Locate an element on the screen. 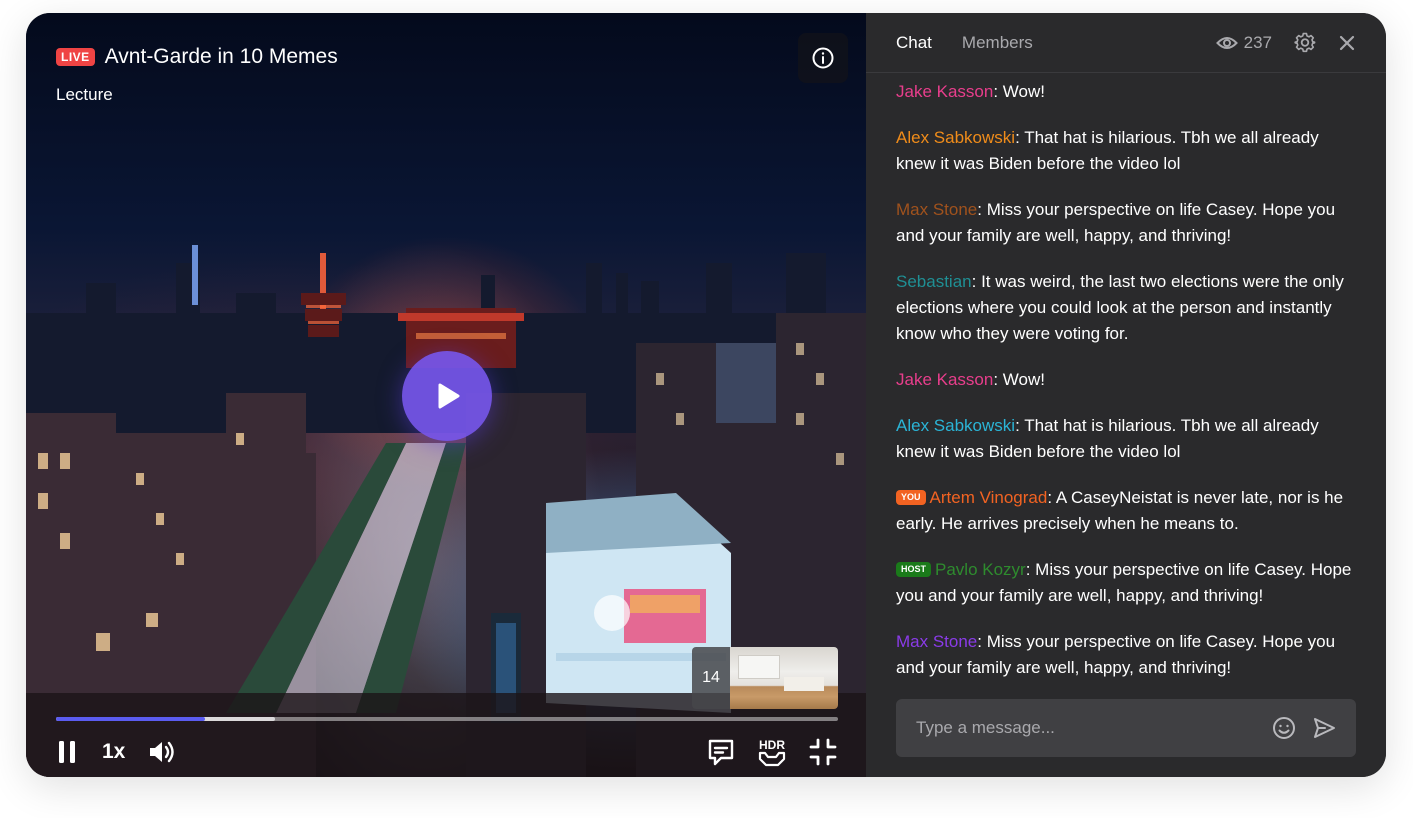  tab-members: Members is located at coordinates (997, 43).